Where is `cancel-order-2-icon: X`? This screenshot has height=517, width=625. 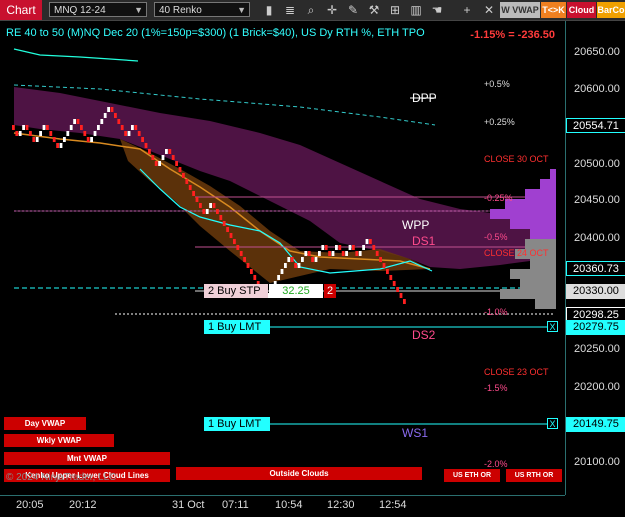 cancel-order-2-icon: X is located at coordinates (552, 423).